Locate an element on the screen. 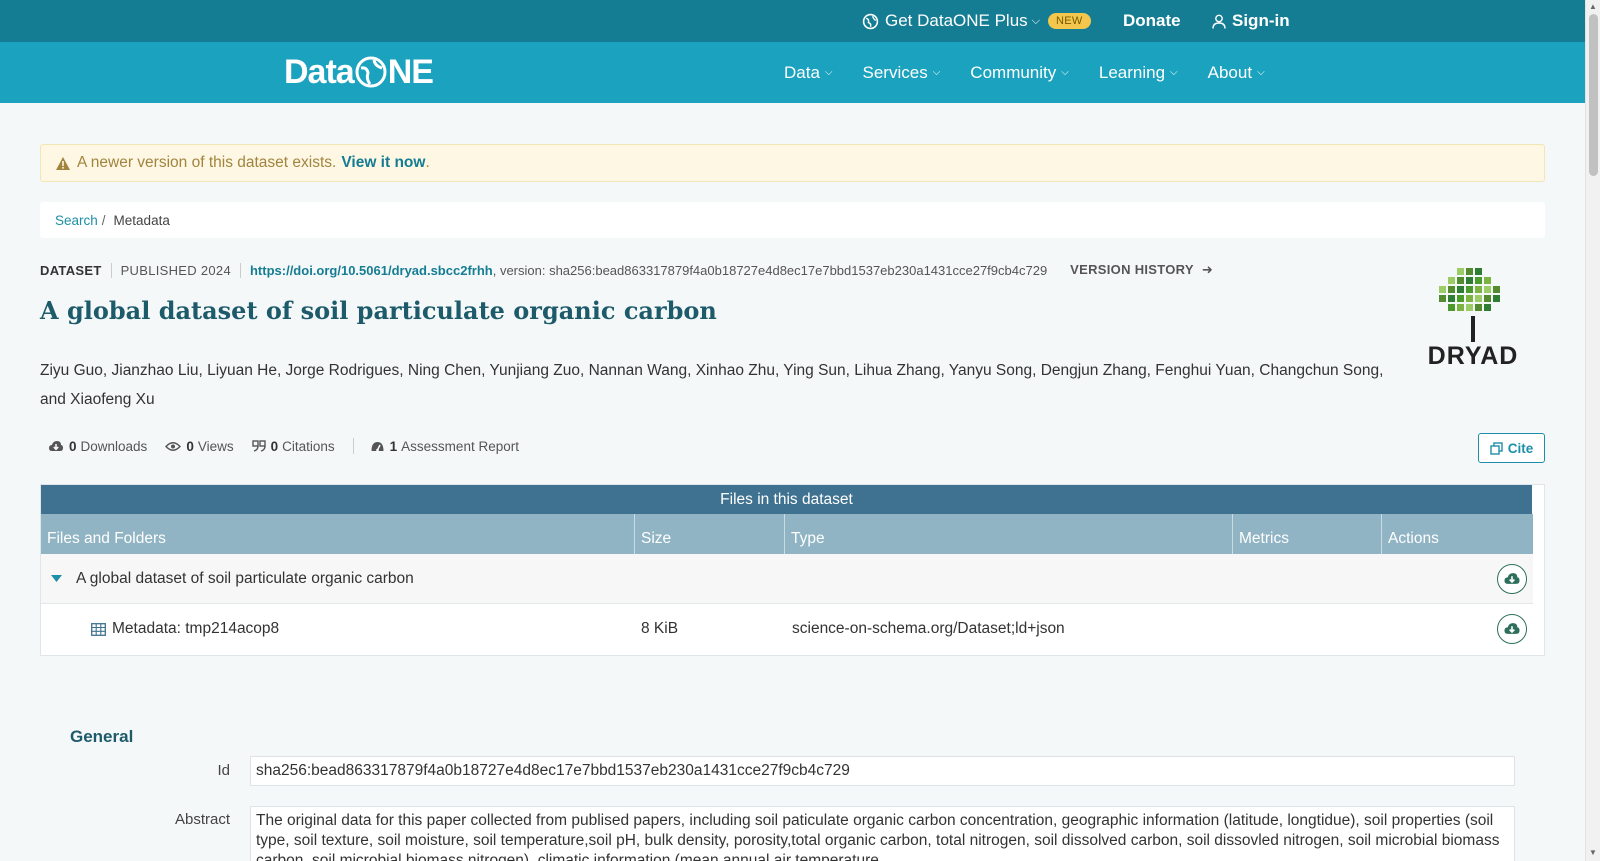  column-header-actions: Actions is located at coordinates (1413, 538).